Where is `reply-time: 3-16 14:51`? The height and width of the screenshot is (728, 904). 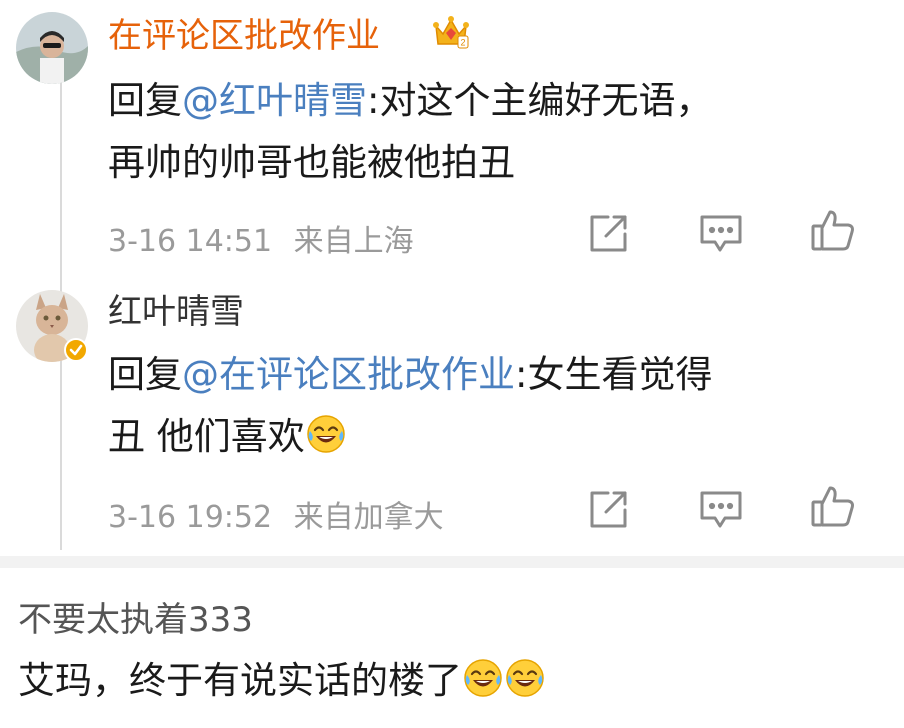 reply-time: 3-16 14:51 is located at coordinates (190, 241).